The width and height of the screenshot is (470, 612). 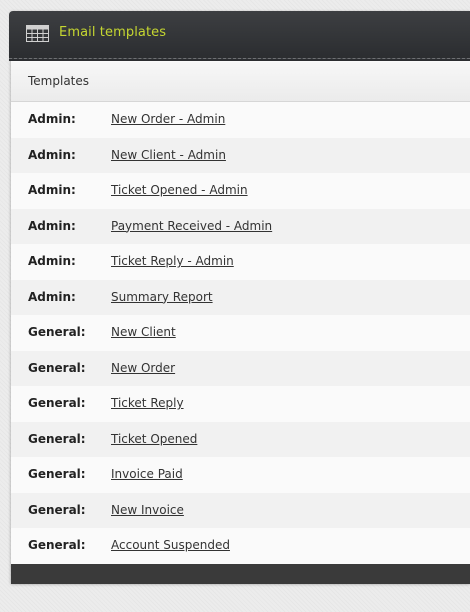 I want to click on list-item: General: New Invoice, so click(x=240, y=510).